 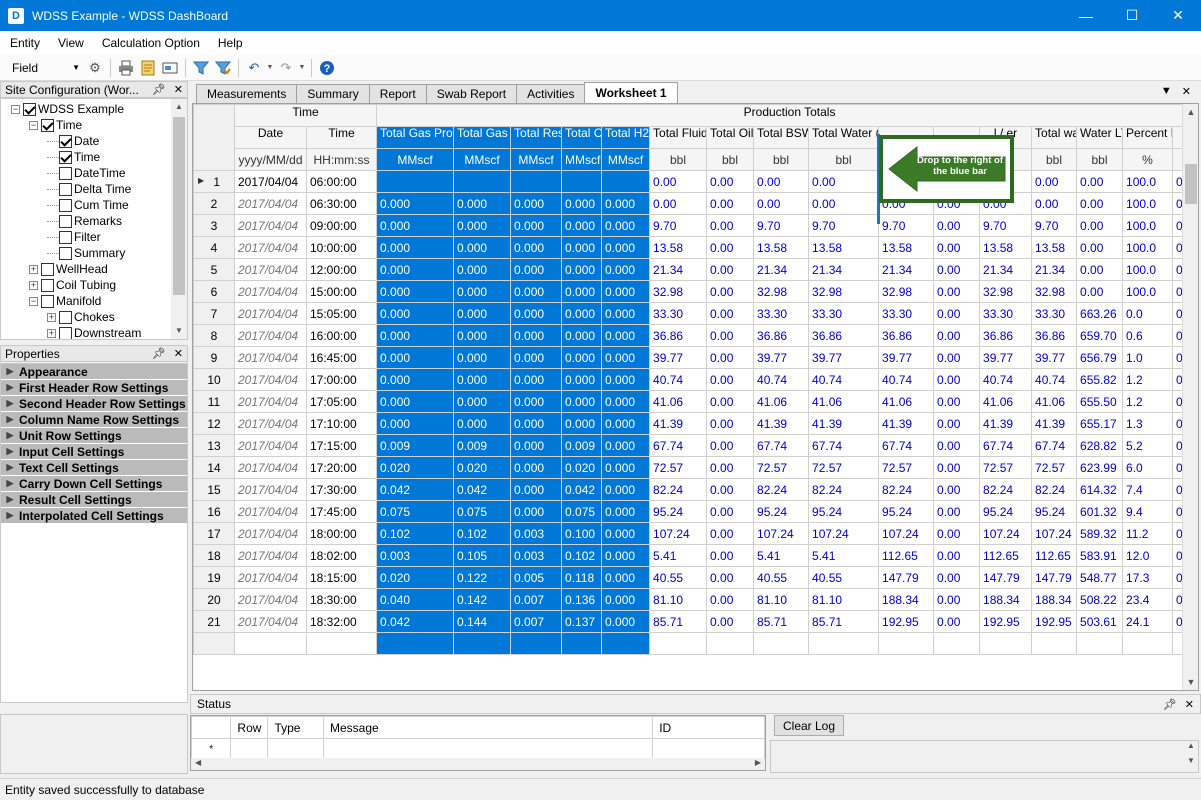 What do you see at coordinates (214, 357) in the screenshot?
I see `row-header: 9` at bounding box center [214, 357].